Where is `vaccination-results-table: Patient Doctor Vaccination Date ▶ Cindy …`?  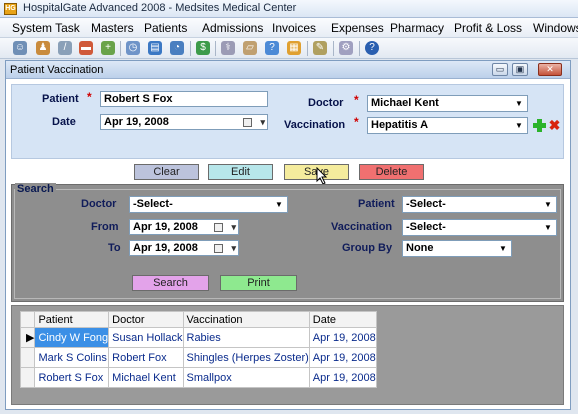 vaccination-results-table: Patient Doctor Vaccination Date ▶ Cindy … is located at coordinates (198, 349).